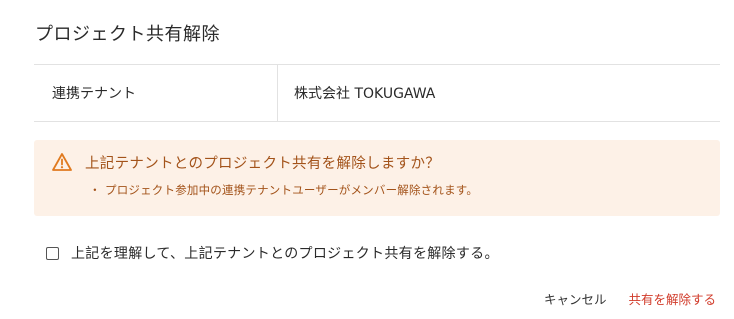 The height and width of the screenshot is (319, 734). Describe the element at coordinates (52, 253) in the screenshot. I see `confirm-checkbox` at that location.